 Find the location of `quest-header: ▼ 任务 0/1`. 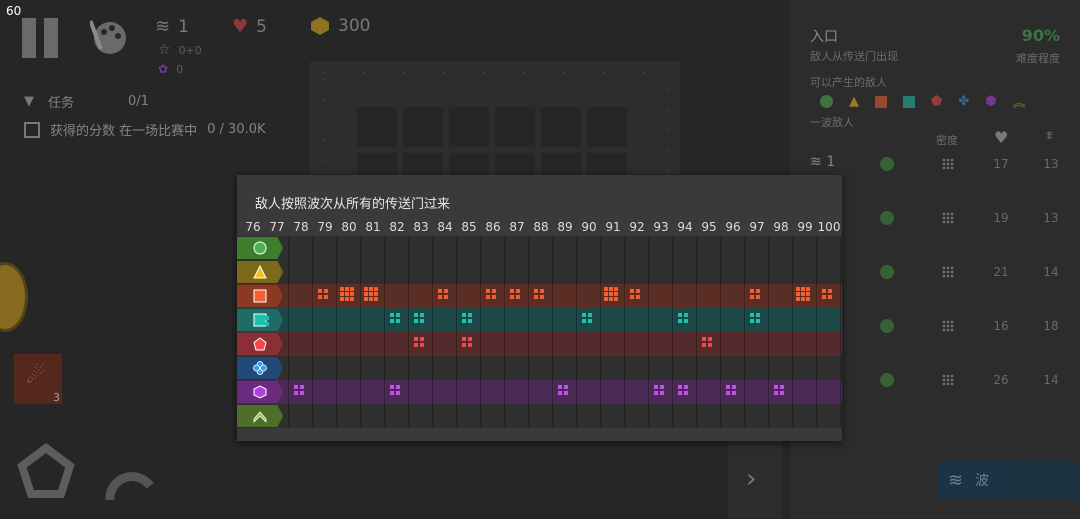

quest-header: ▼ 任务 0/1 is located at coordinates (86, 101).